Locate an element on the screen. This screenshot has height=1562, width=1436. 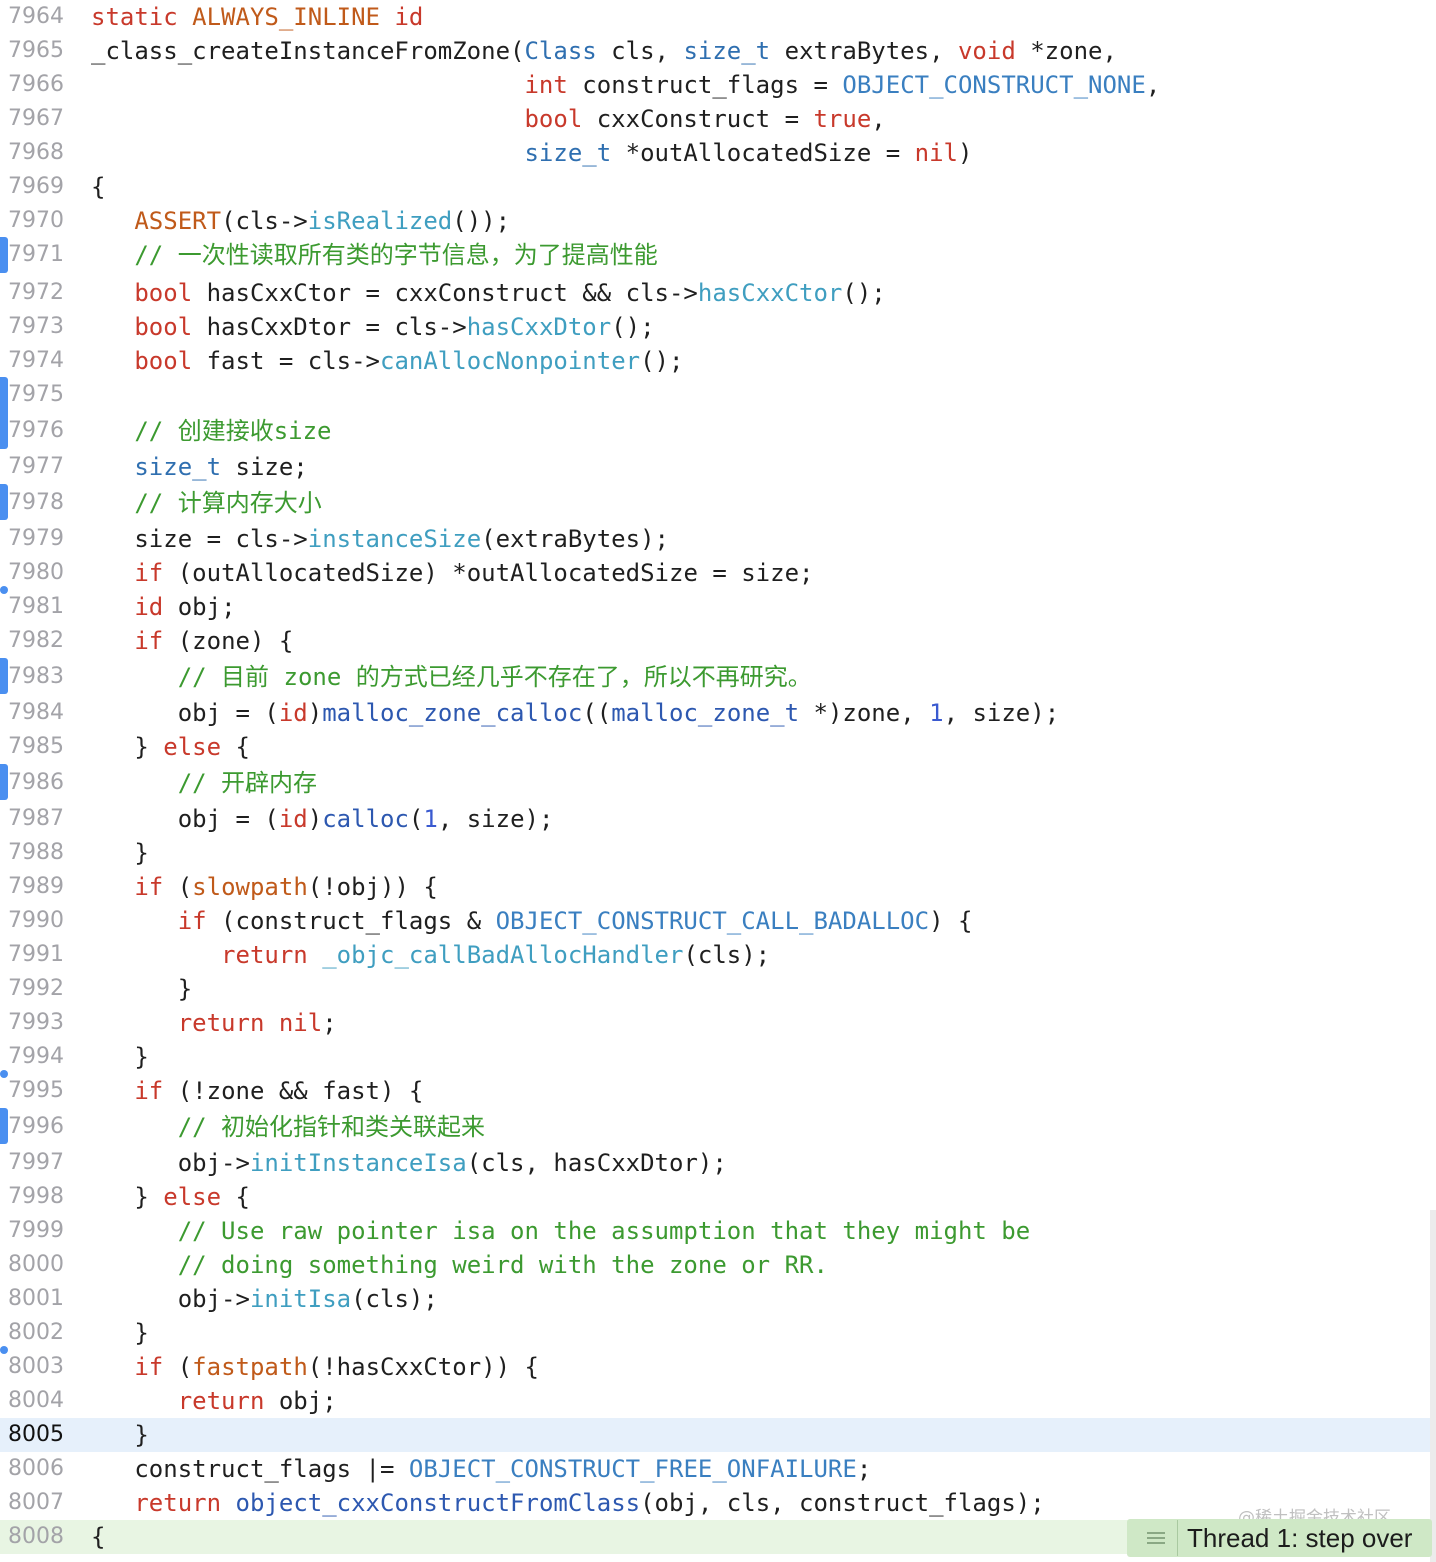
code-line: 7987 obj = (id)calloc(1, size); is located at coordinates (718, 819).